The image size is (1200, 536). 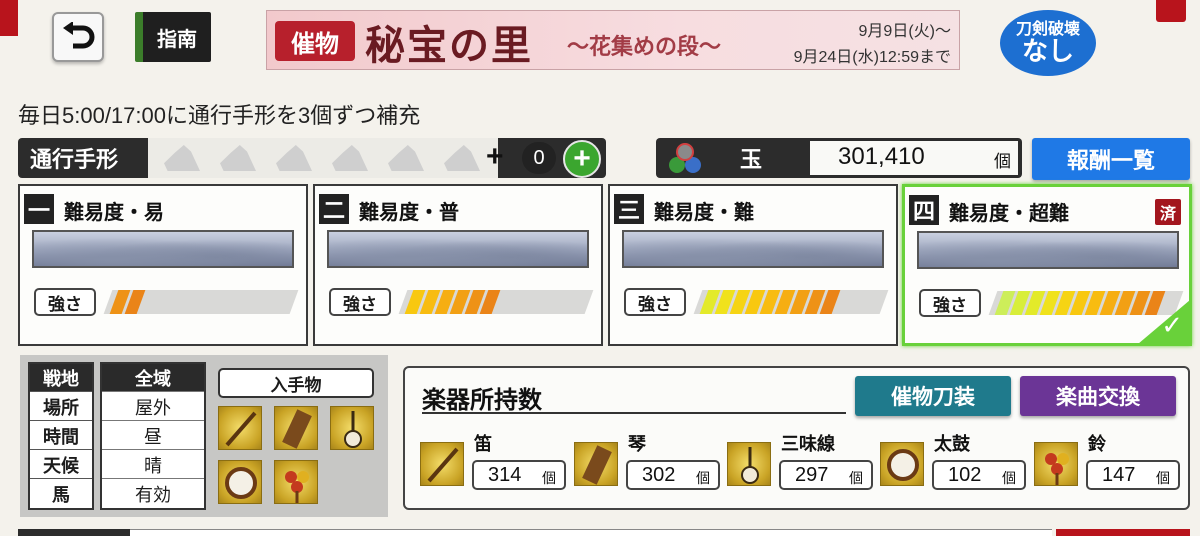 I want to click on back-button, so click(x=78, y=37).